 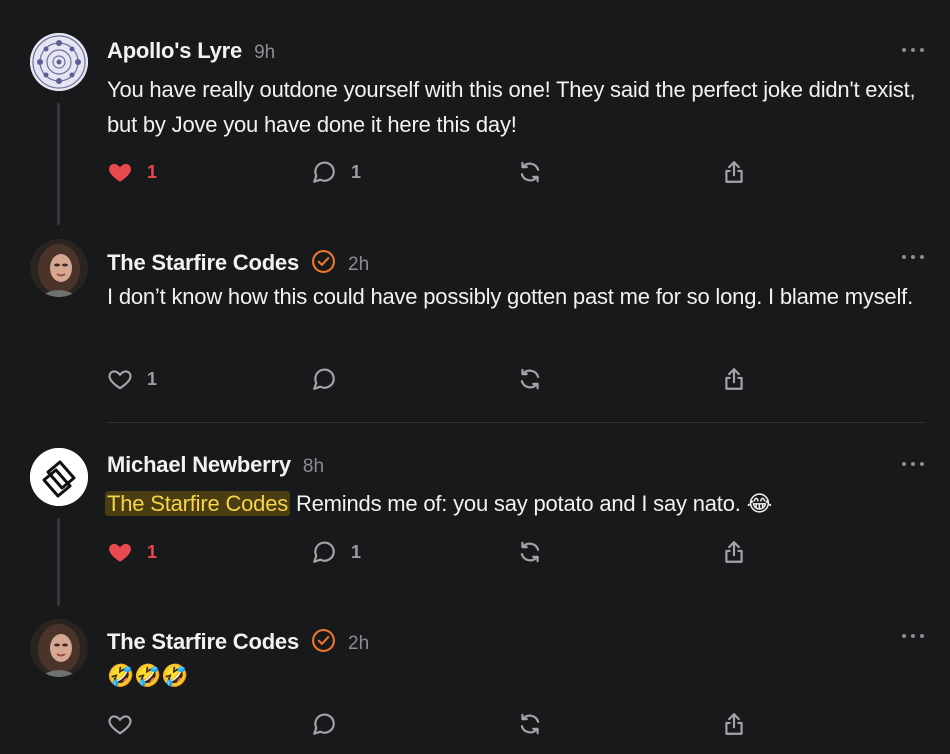 What do you see at coordinates (174, 51) in the screenshot?
I see `author-name: Apollo's Lyre` at bounding box center [174, 51].